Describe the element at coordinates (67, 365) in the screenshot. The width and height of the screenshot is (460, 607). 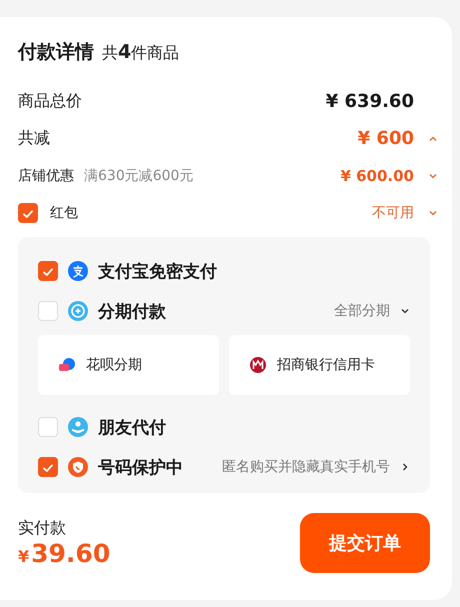
I see `huabei-icon` at that location.